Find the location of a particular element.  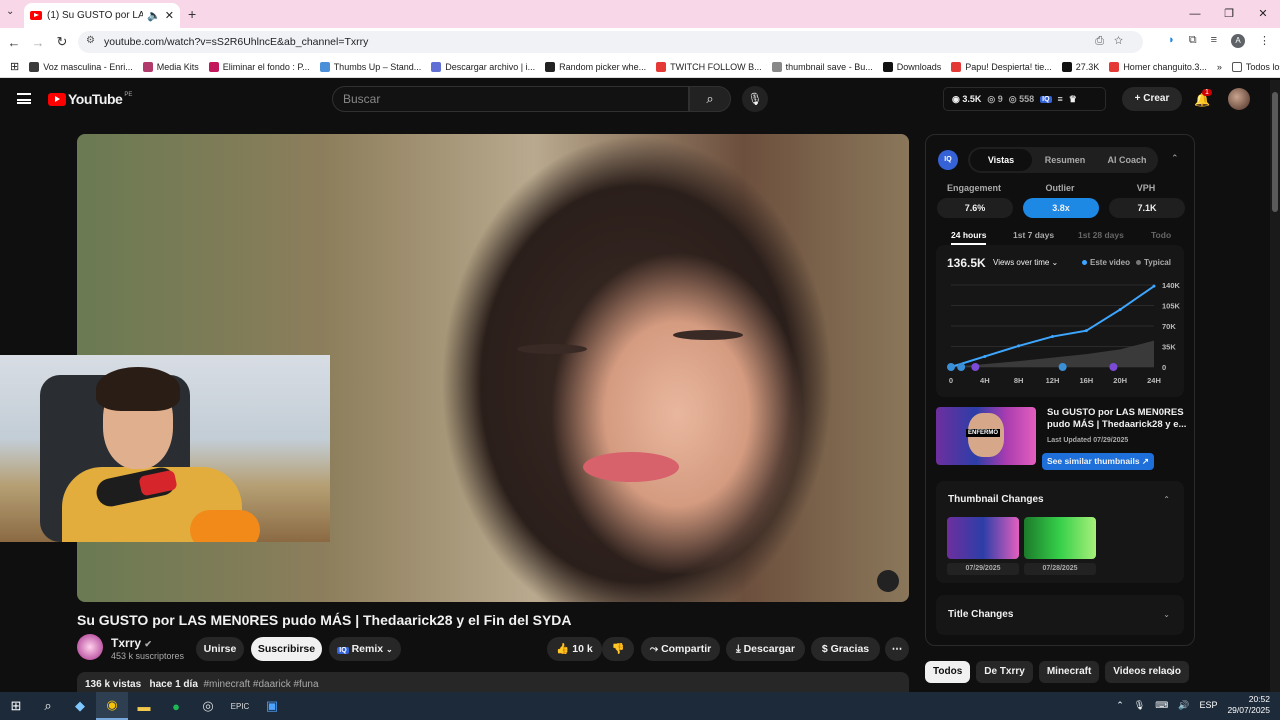

chip-minecraft: Minecraft is located at coordinates (1069, 672).